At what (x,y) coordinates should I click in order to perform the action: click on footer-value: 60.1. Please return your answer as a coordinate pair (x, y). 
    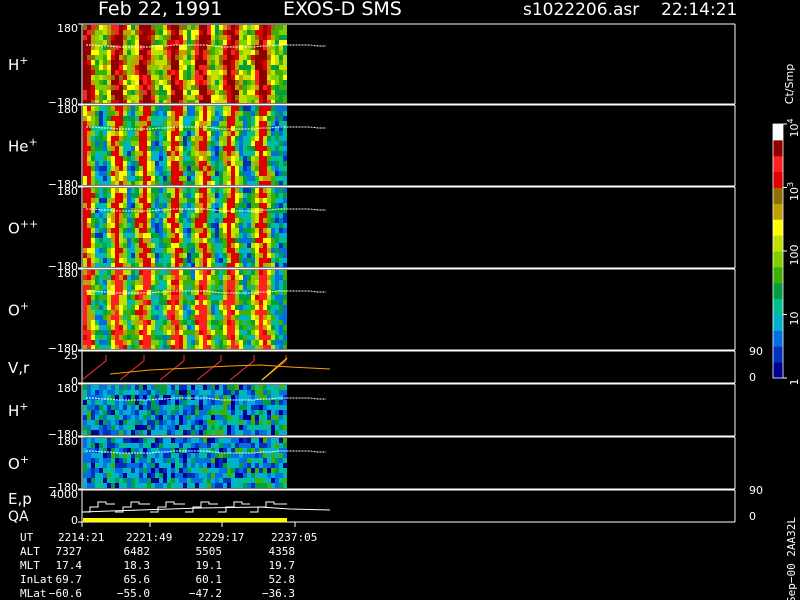
    Looking at the image, I should click on (209, 579).